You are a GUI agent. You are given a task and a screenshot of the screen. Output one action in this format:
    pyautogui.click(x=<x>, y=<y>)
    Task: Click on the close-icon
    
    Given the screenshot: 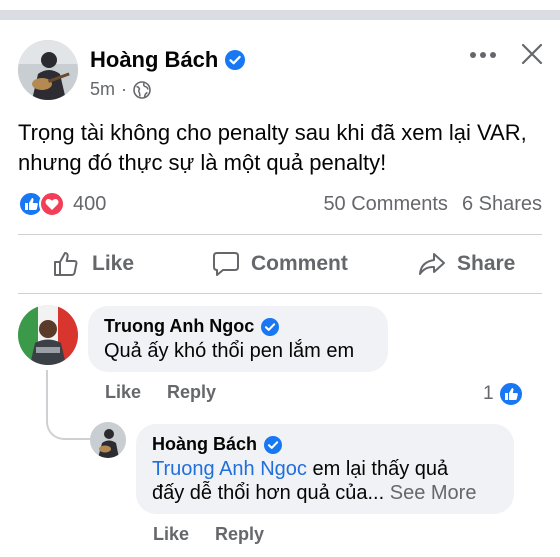 What is the action you would take?
    pyautogui.click(x=532, y=54)
    